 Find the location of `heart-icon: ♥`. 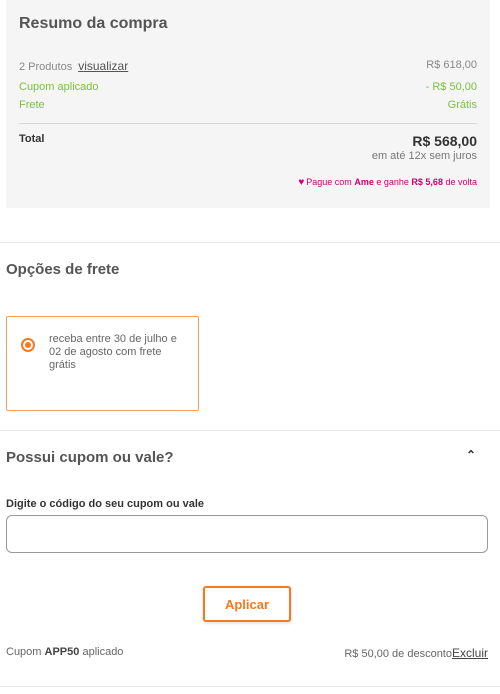

heart-icon: ♥ is located at coordinates (301, 182).